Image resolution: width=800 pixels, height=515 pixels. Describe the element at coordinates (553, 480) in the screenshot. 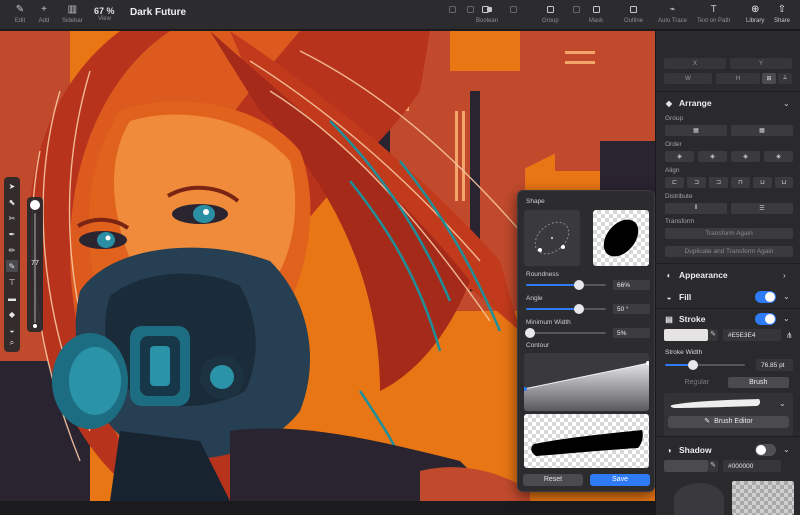

I see `reset-button: Reset` at that location.